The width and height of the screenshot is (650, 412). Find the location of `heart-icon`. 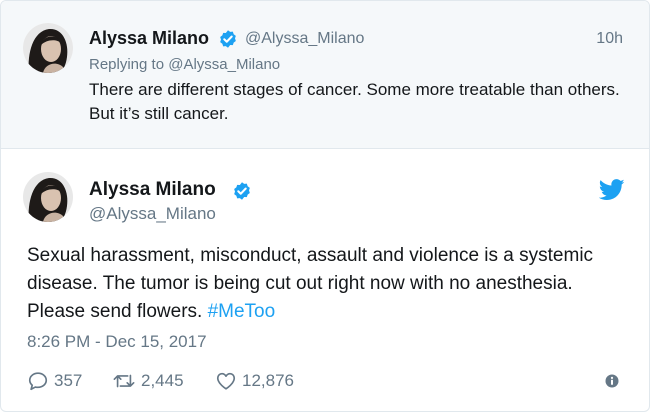

heart-icon is located at coordinates (226, 381).